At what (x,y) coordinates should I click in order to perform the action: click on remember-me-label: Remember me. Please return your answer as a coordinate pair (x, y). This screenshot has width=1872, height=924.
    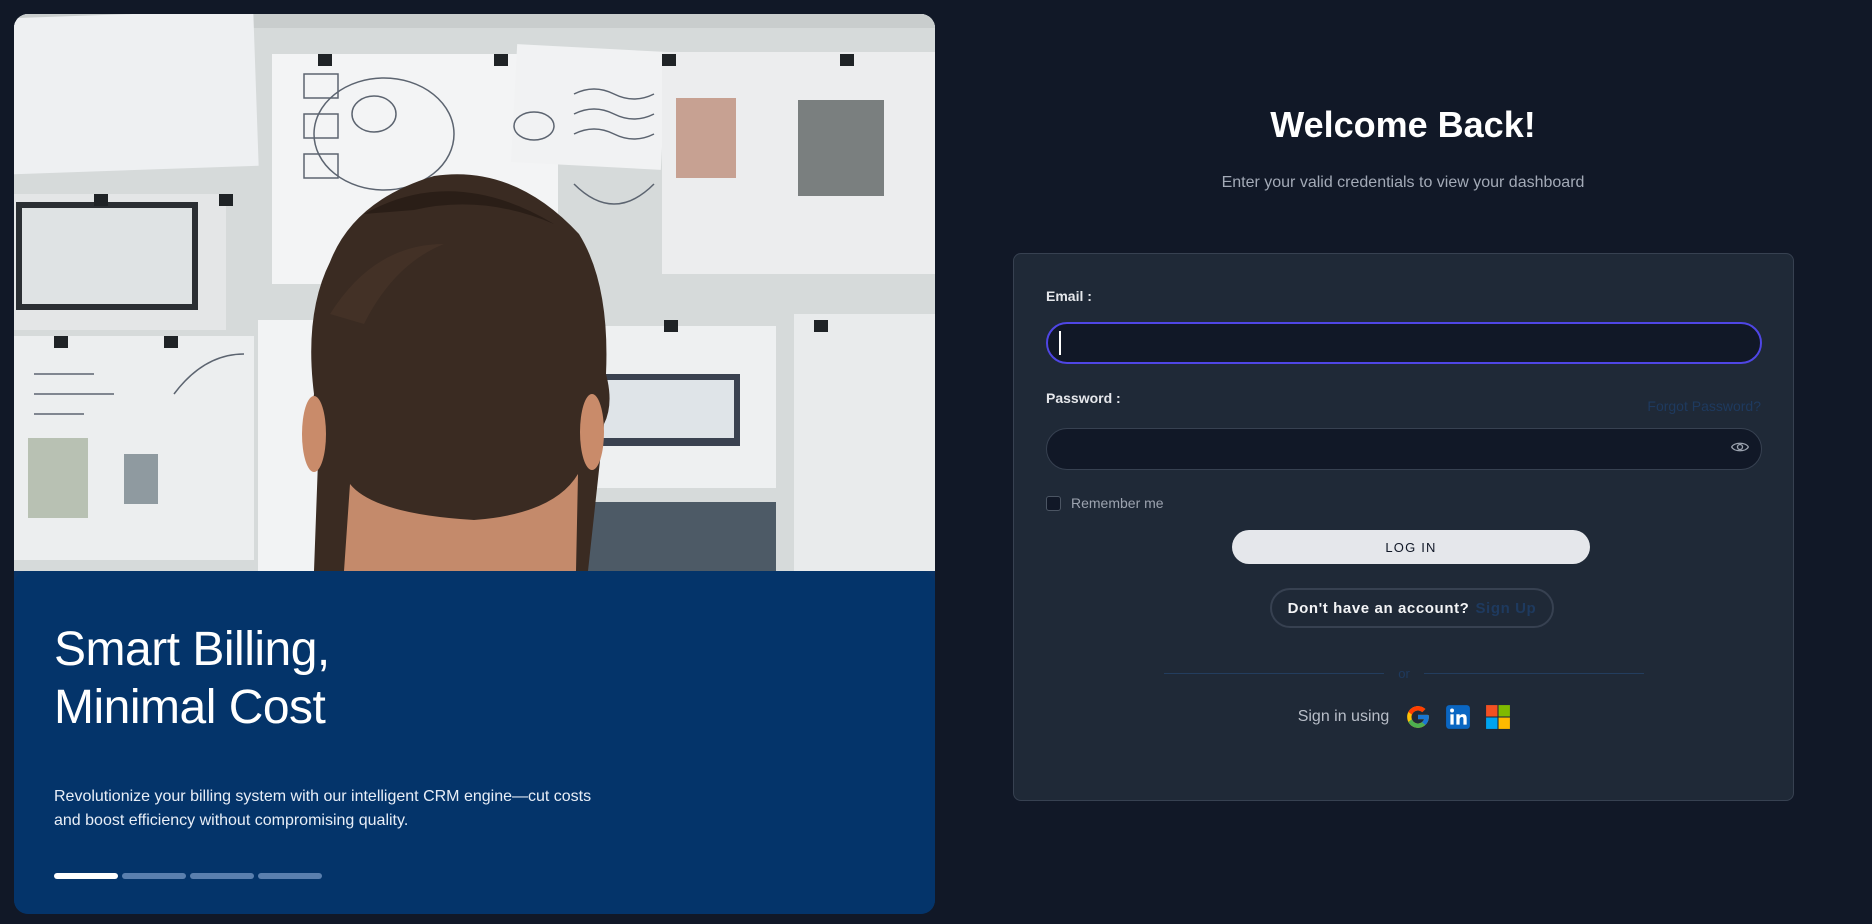
    Looking at the image, I should click on (1117, 503).